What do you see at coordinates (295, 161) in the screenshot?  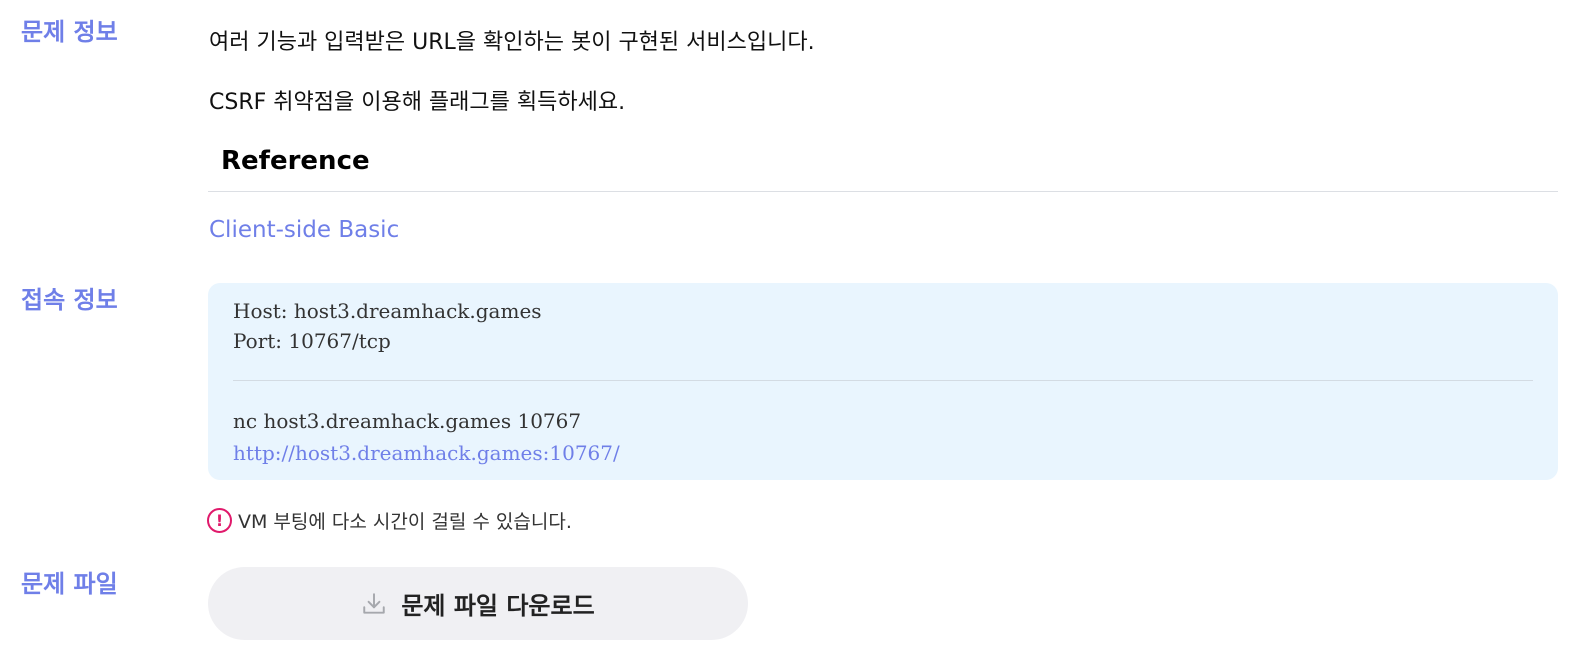 I see `reference-heading: Reference` at bounding box center [295, 161].